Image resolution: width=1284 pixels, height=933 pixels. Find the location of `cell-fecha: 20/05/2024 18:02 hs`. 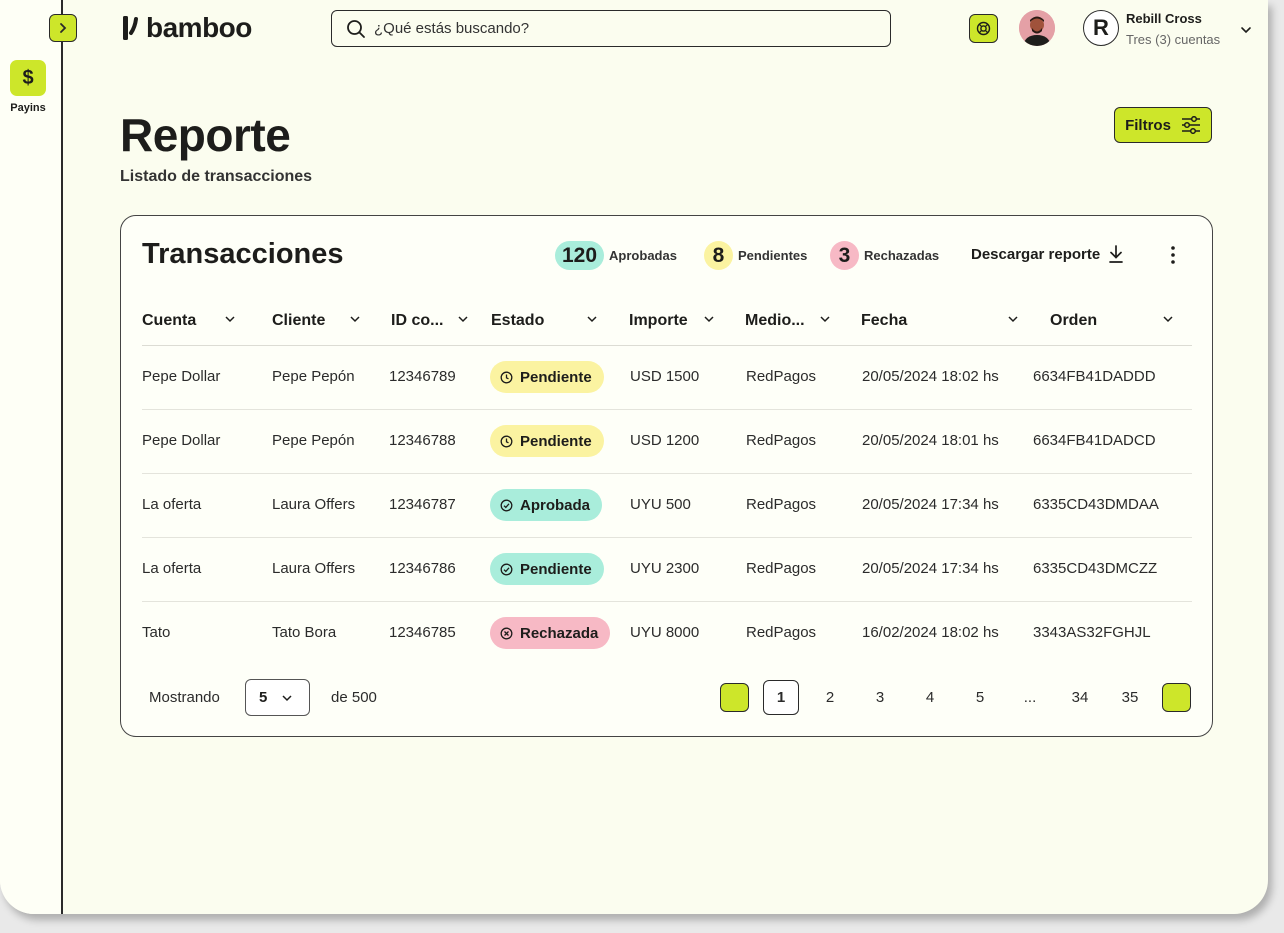

cell-fecha: 20/05/2024 18:02 hs is located at coordinates (930, 376).